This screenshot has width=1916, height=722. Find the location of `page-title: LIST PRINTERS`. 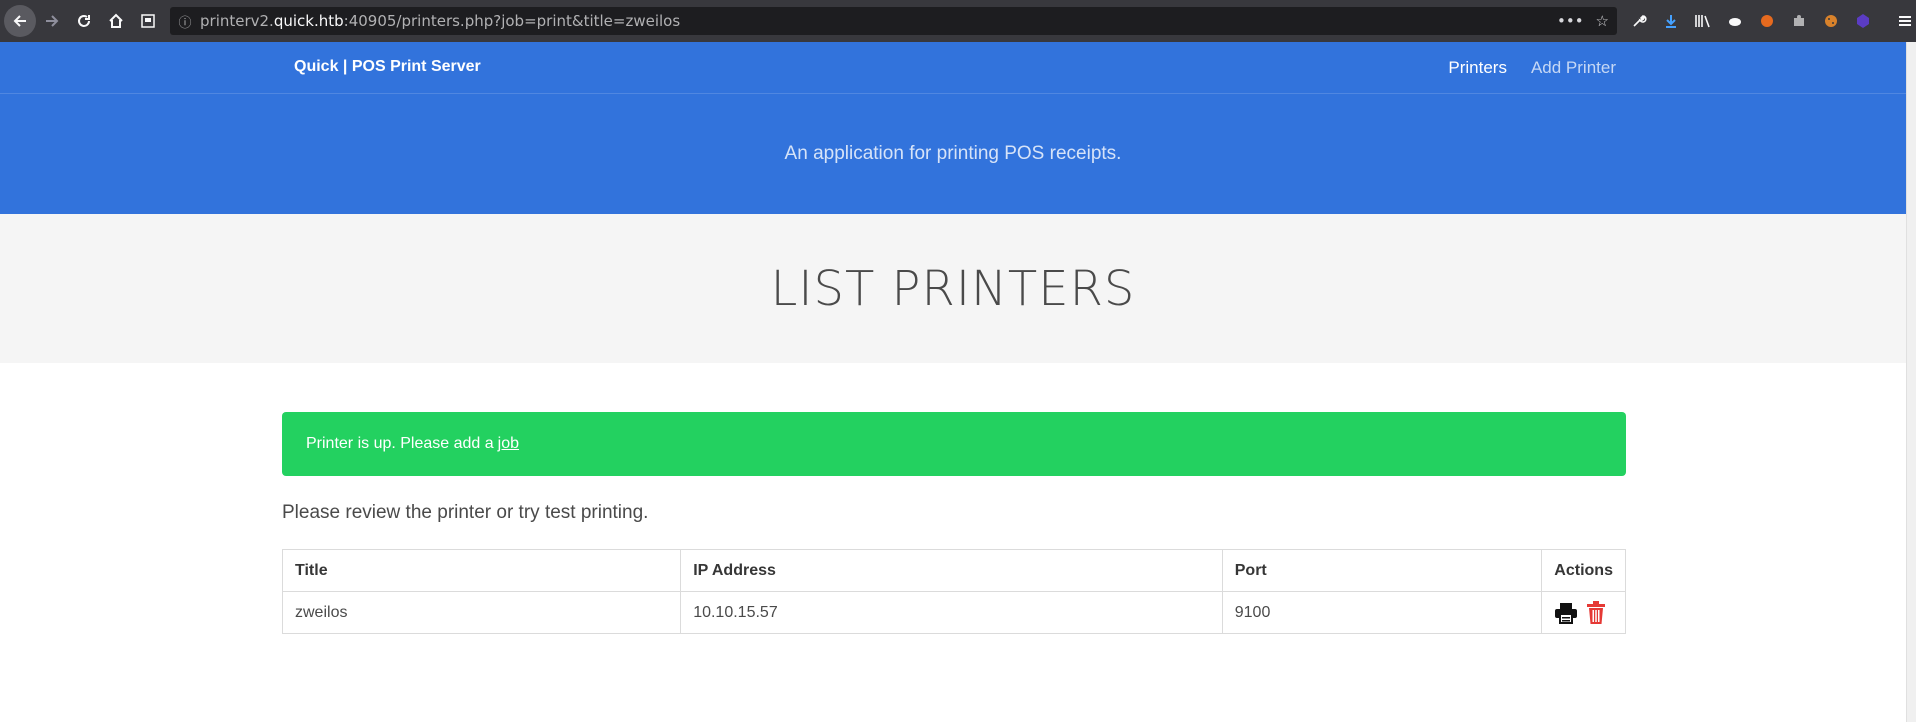

page-title: LIST PRINTERS is located at coordinates (953, 288).